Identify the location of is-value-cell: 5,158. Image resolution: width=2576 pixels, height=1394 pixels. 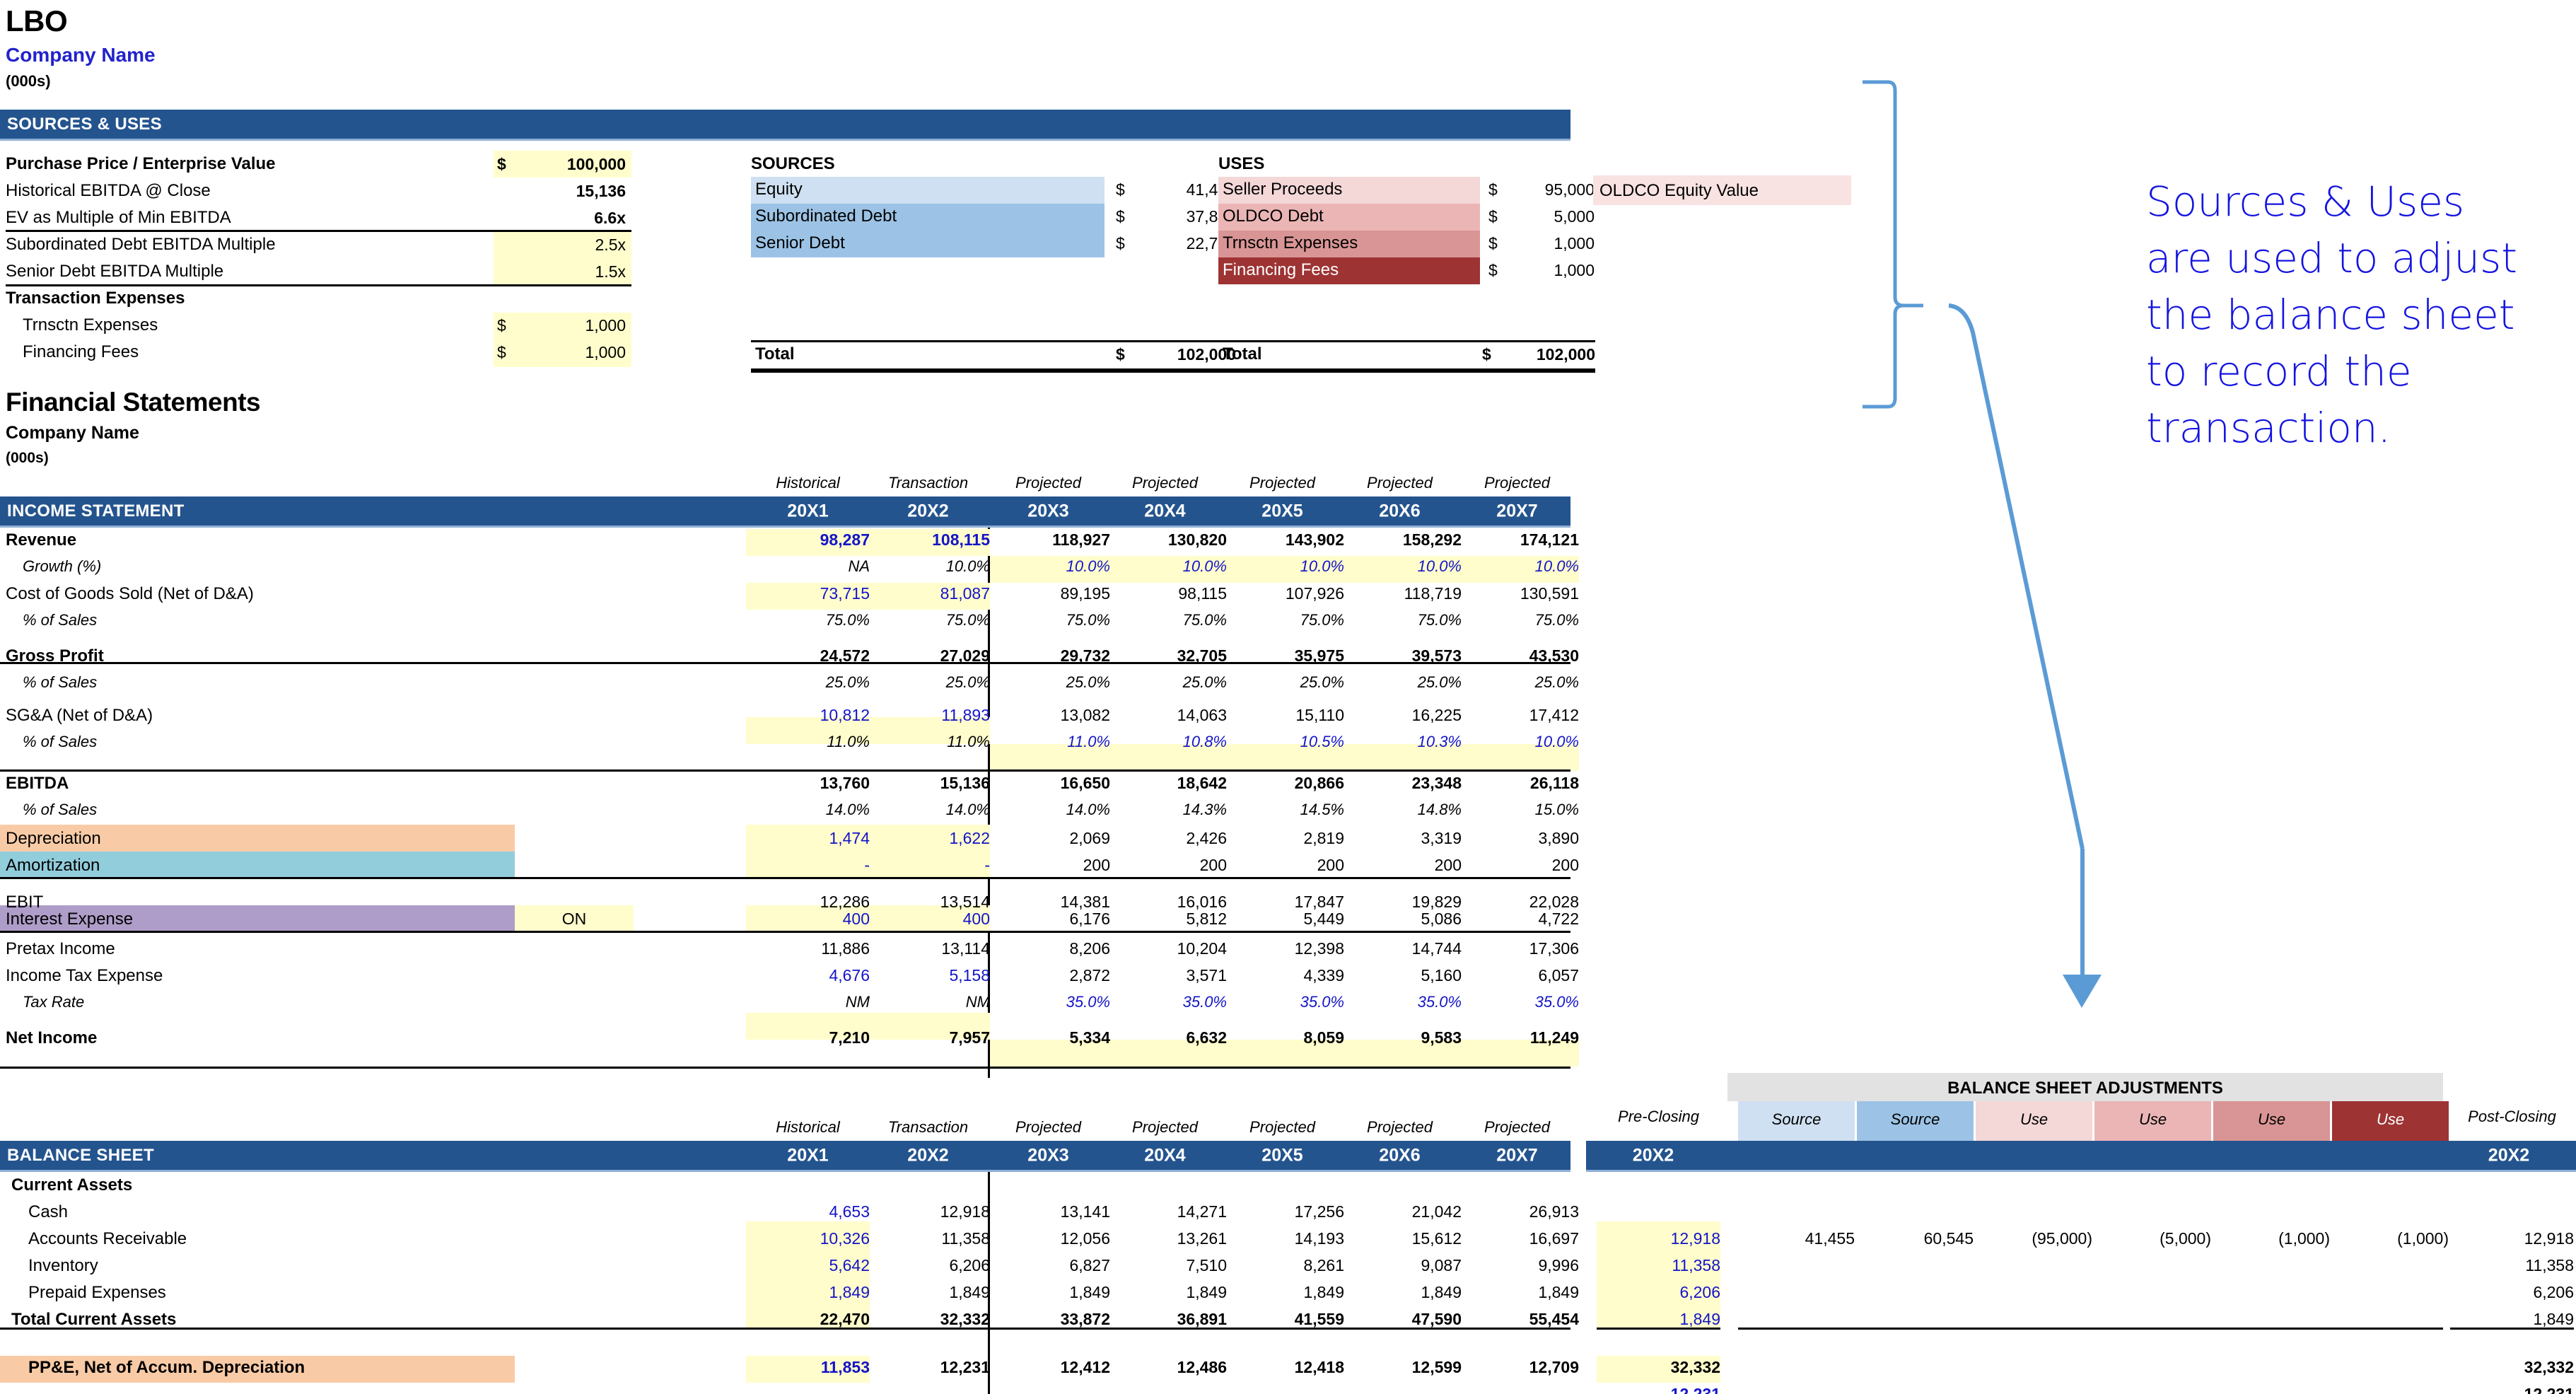
(928, 976).